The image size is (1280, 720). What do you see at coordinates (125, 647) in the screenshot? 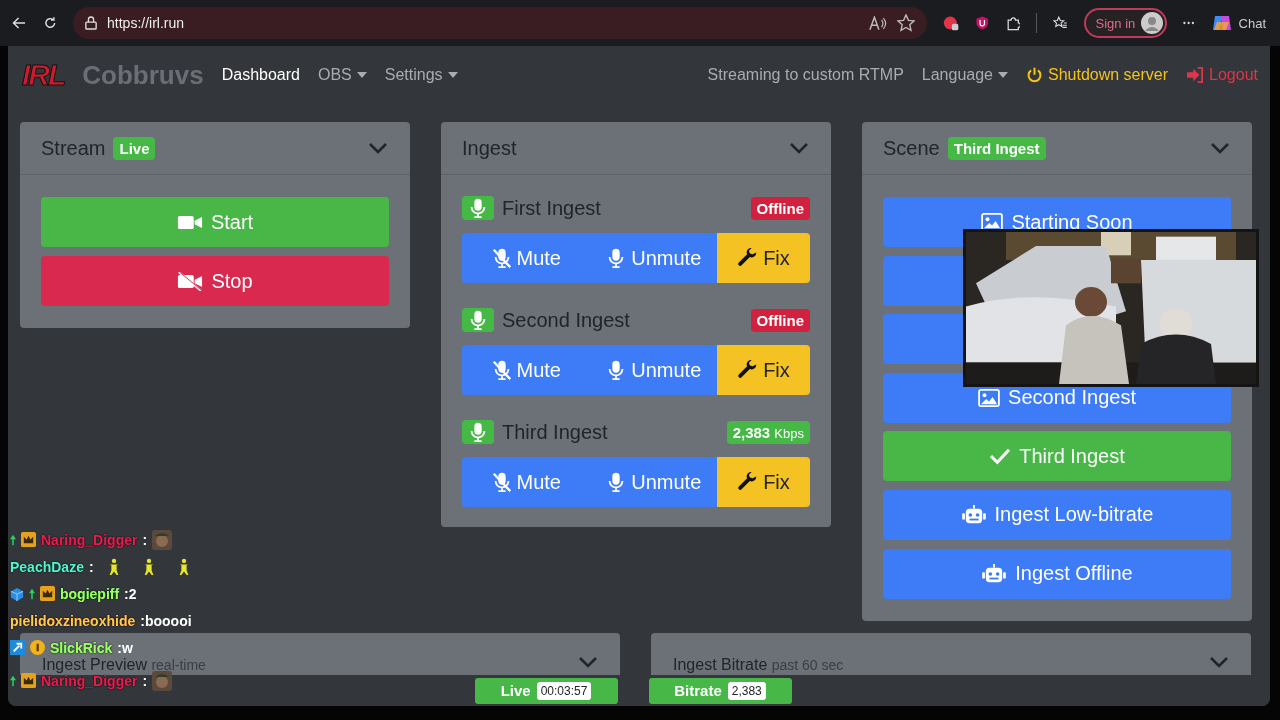
I see `chat-text: :w` at bounding box center [125, 647].